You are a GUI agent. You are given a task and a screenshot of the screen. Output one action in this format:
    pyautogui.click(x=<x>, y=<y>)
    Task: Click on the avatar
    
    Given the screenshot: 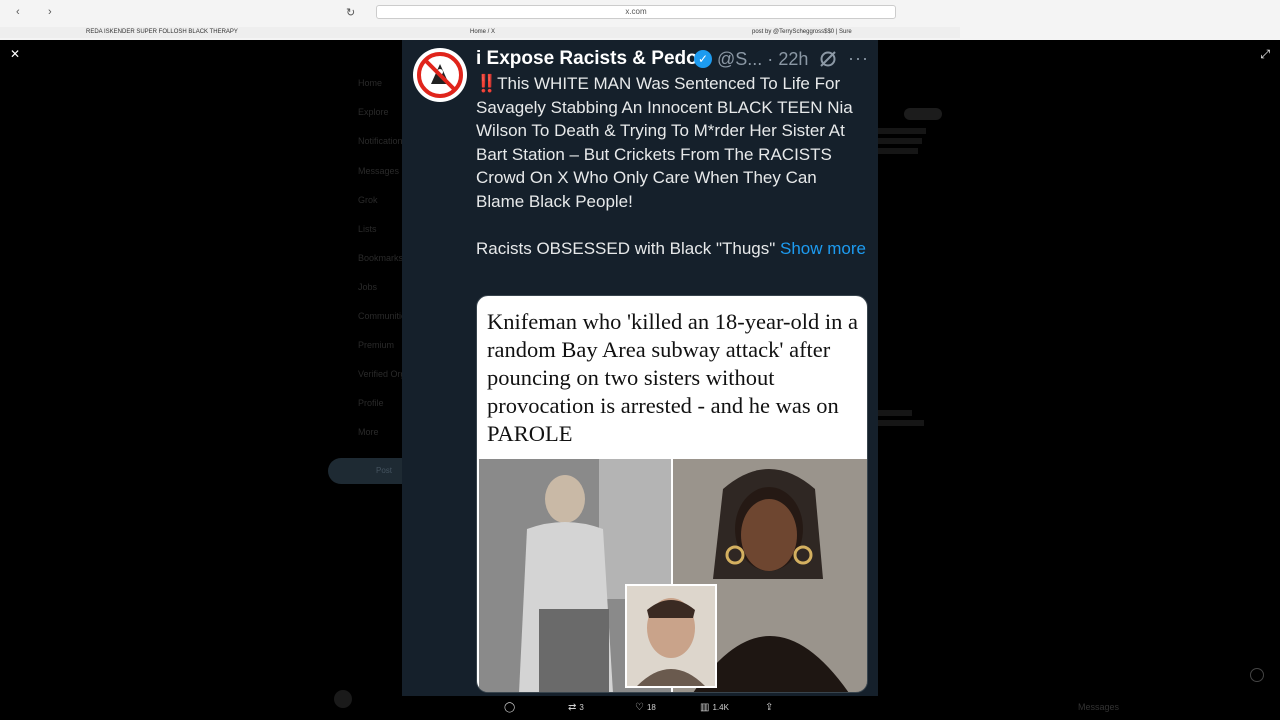 What is the action you would take?
    pyautogui.click(x=440, y=75)
    